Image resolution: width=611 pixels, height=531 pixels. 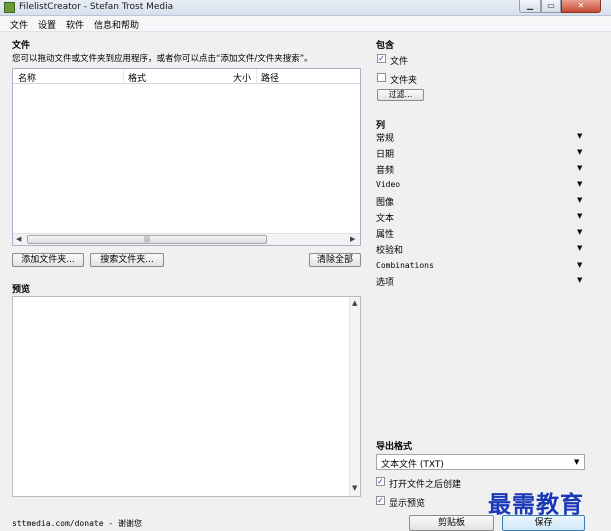 What do you see at coordinates (388, 184) in the screenshot?
I see `column-group-video: Video` at bounding box center [388, 184].